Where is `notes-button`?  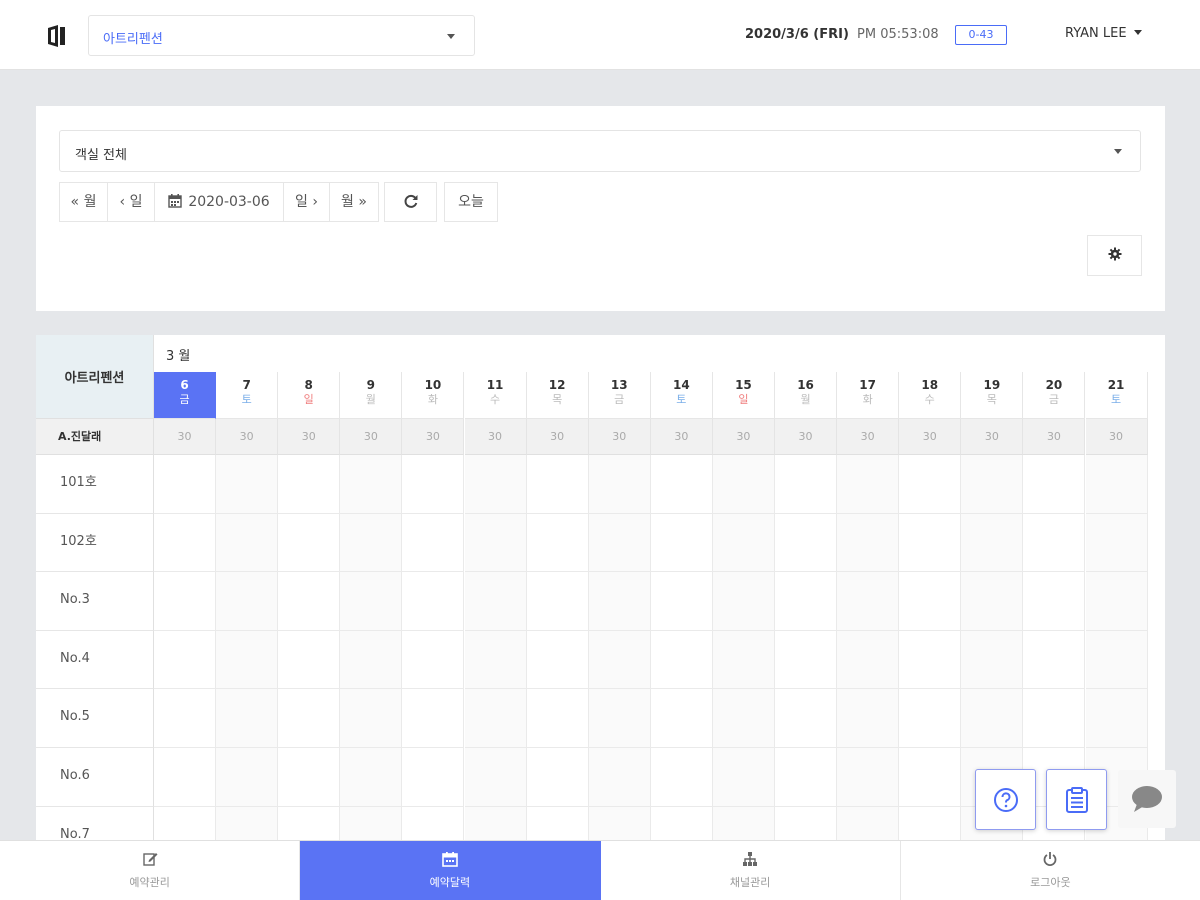 notes-button is located at coordinates (1076, 799).